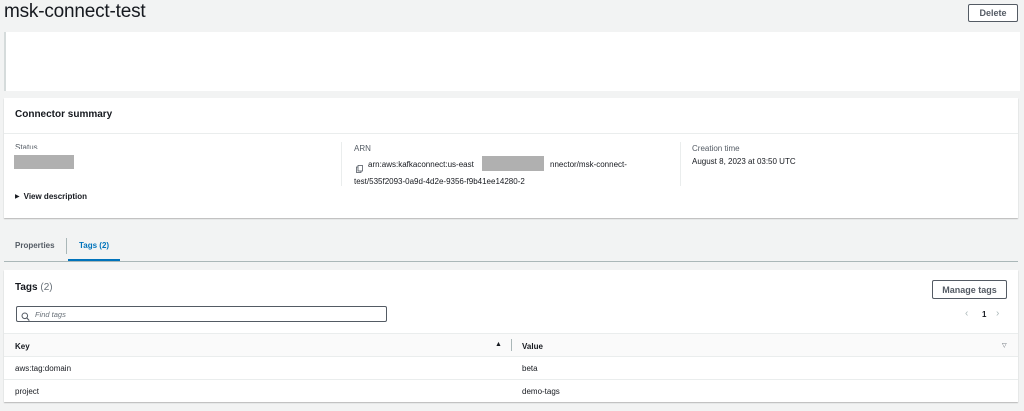 The image size is (1024, 411). I want to click on view-description-label: View description, so click(55, 196).